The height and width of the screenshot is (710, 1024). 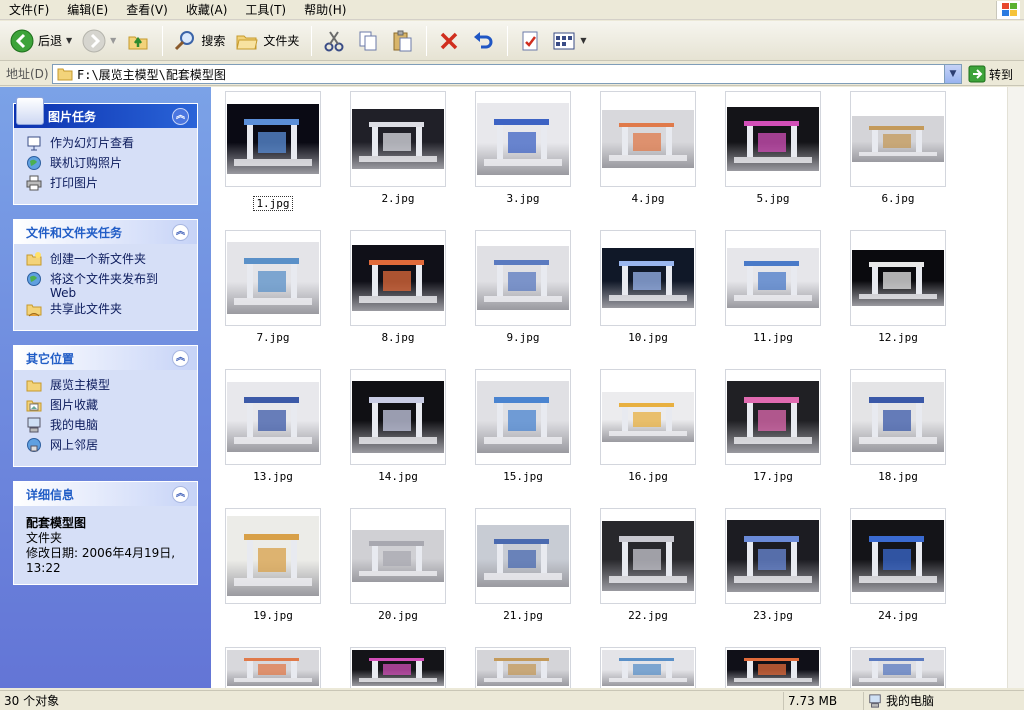 I want to click on thumbnail-item: 8.jpg, so click(x=398, y=287).